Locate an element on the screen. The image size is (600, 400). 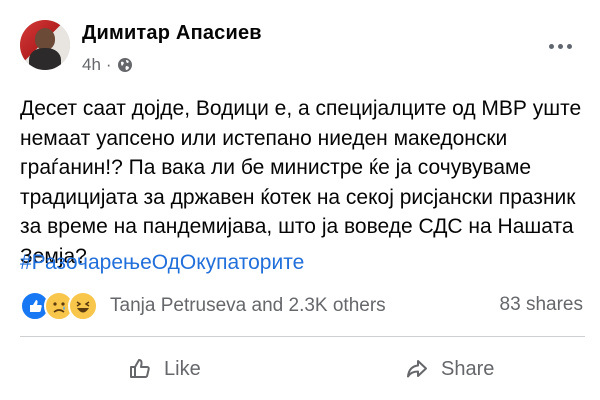
more-options-icon is located at coordinates (560, 46).